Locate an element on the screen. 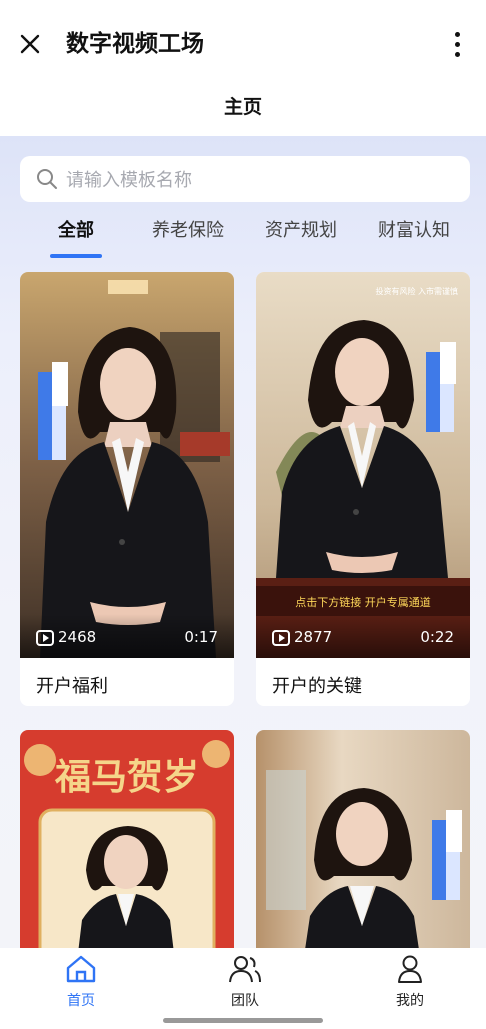 The image size is (486, 1029). bottom-navigation: 首页 团队 我的 is located at coordinates (243, 988).